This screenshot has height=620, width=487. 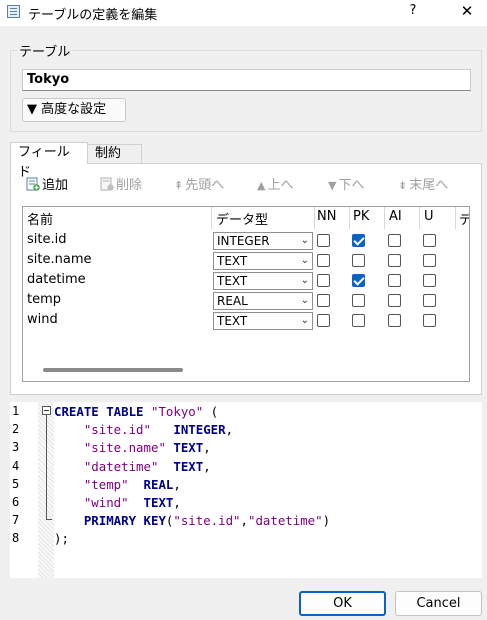 I want to click on move-bottom-button: ⇟ 末尾へ, so click(x=423, y=186).